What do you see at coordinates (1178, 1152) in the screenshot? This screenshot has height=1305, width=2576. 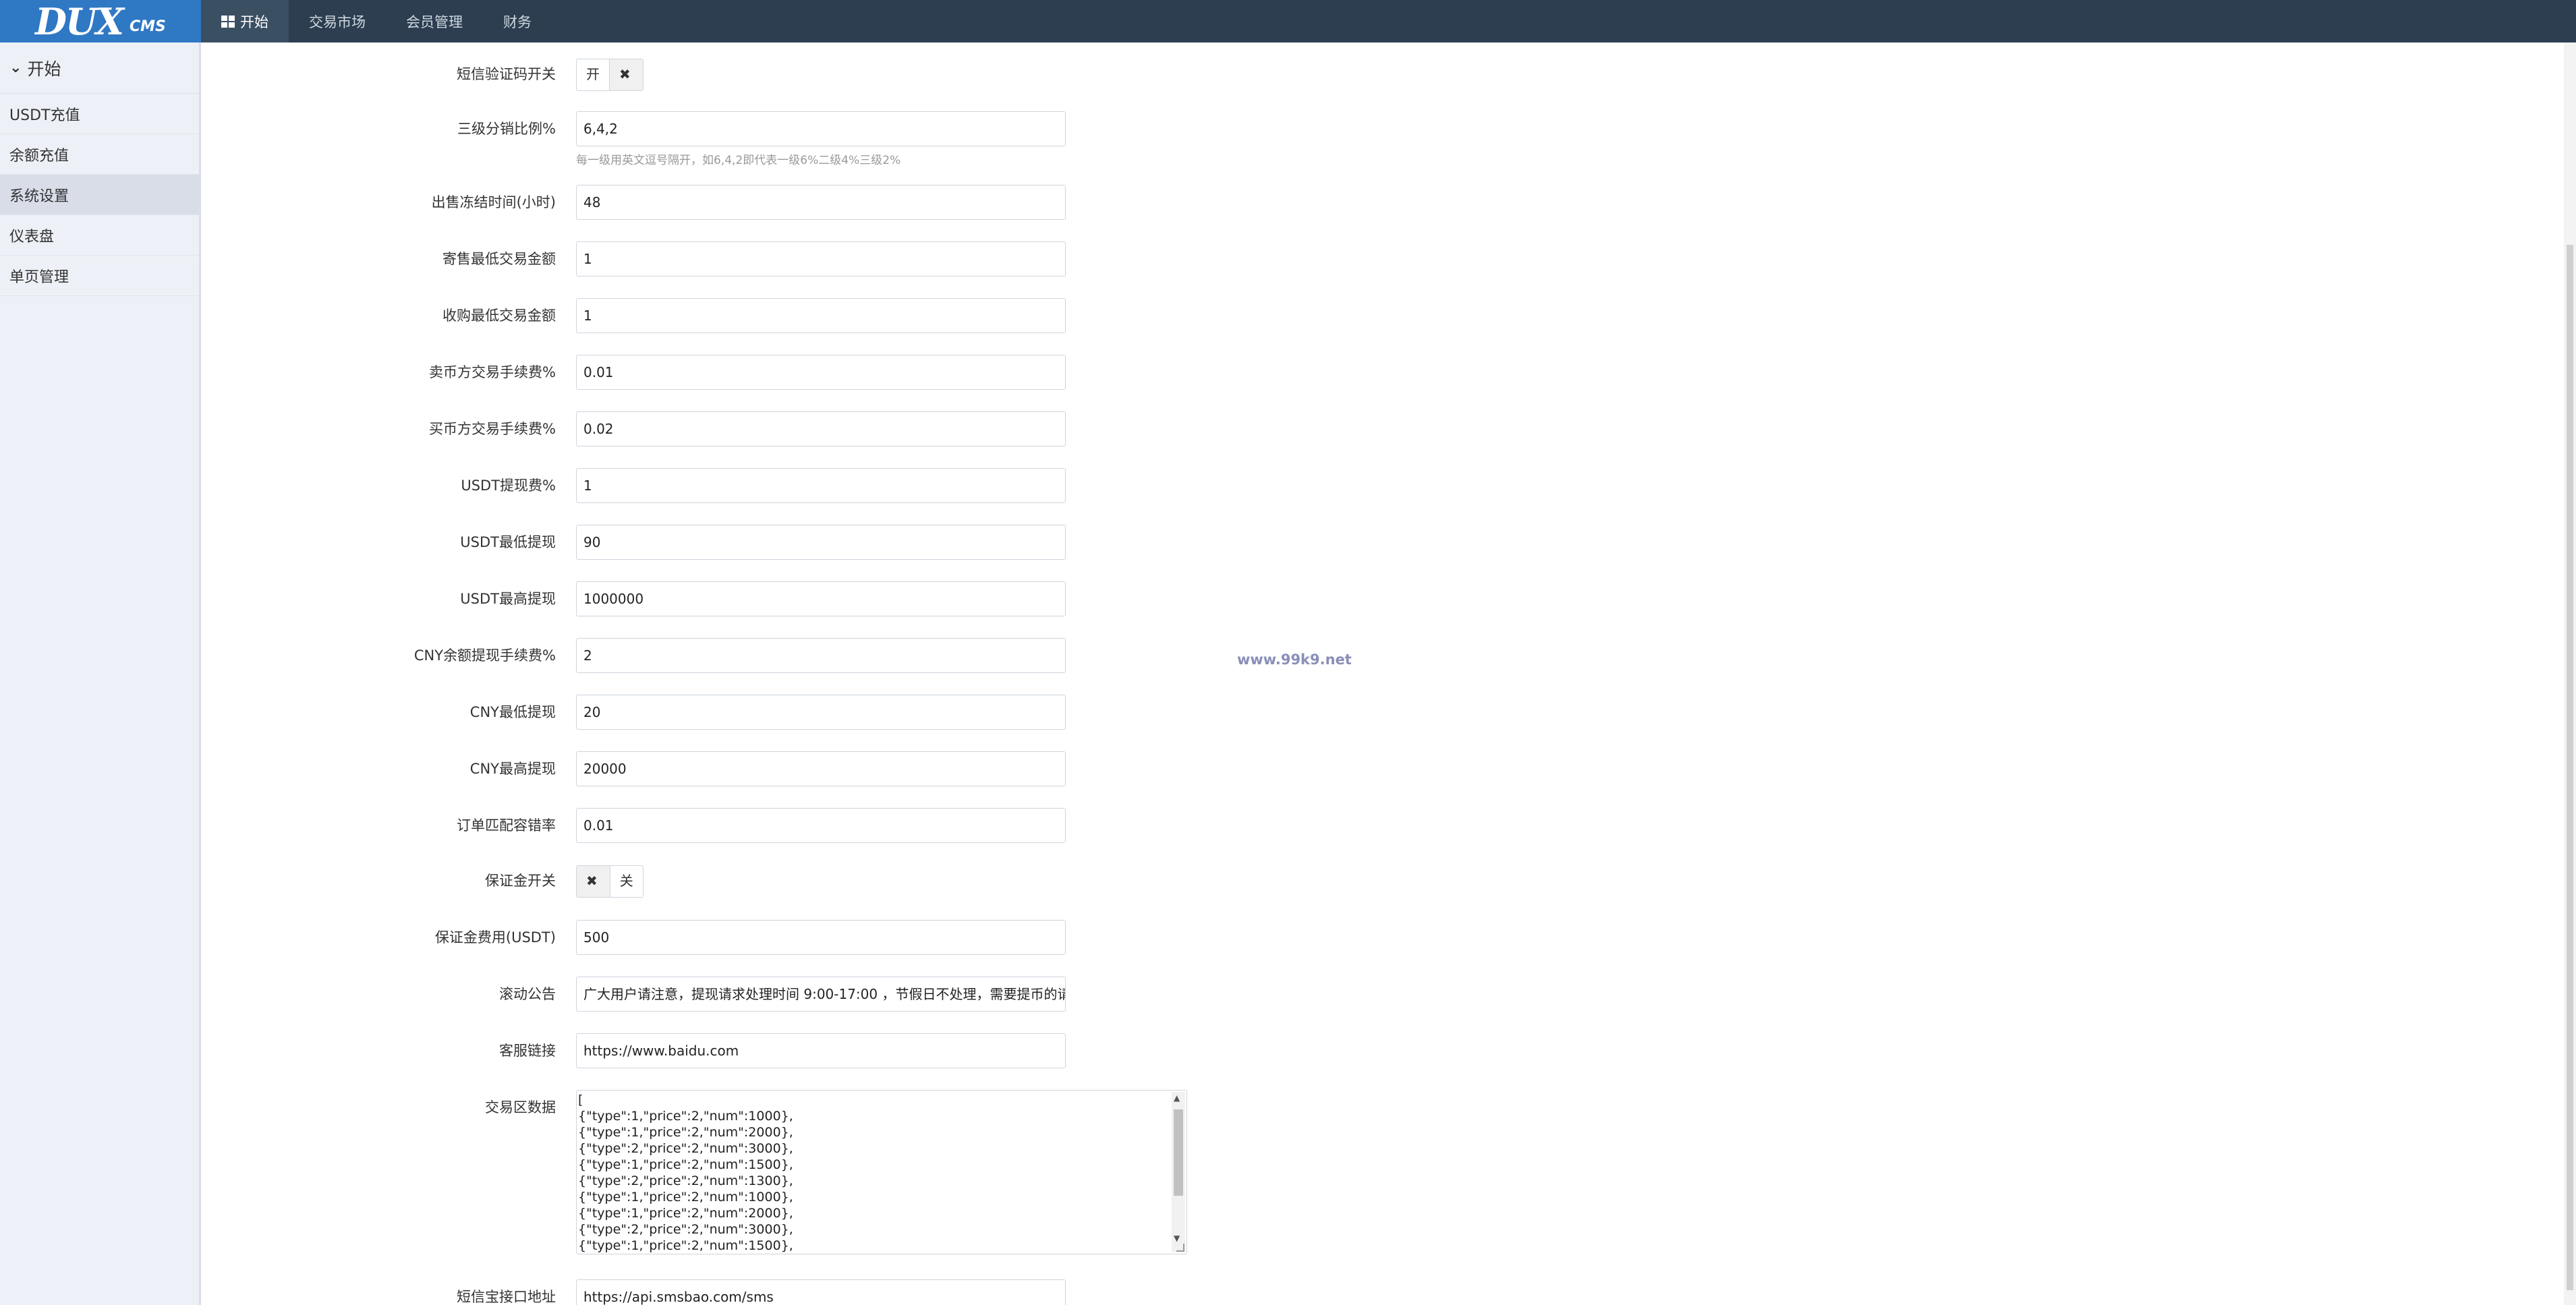 I see `scrollbar-thumb` at bounding box center [1178, 1152].